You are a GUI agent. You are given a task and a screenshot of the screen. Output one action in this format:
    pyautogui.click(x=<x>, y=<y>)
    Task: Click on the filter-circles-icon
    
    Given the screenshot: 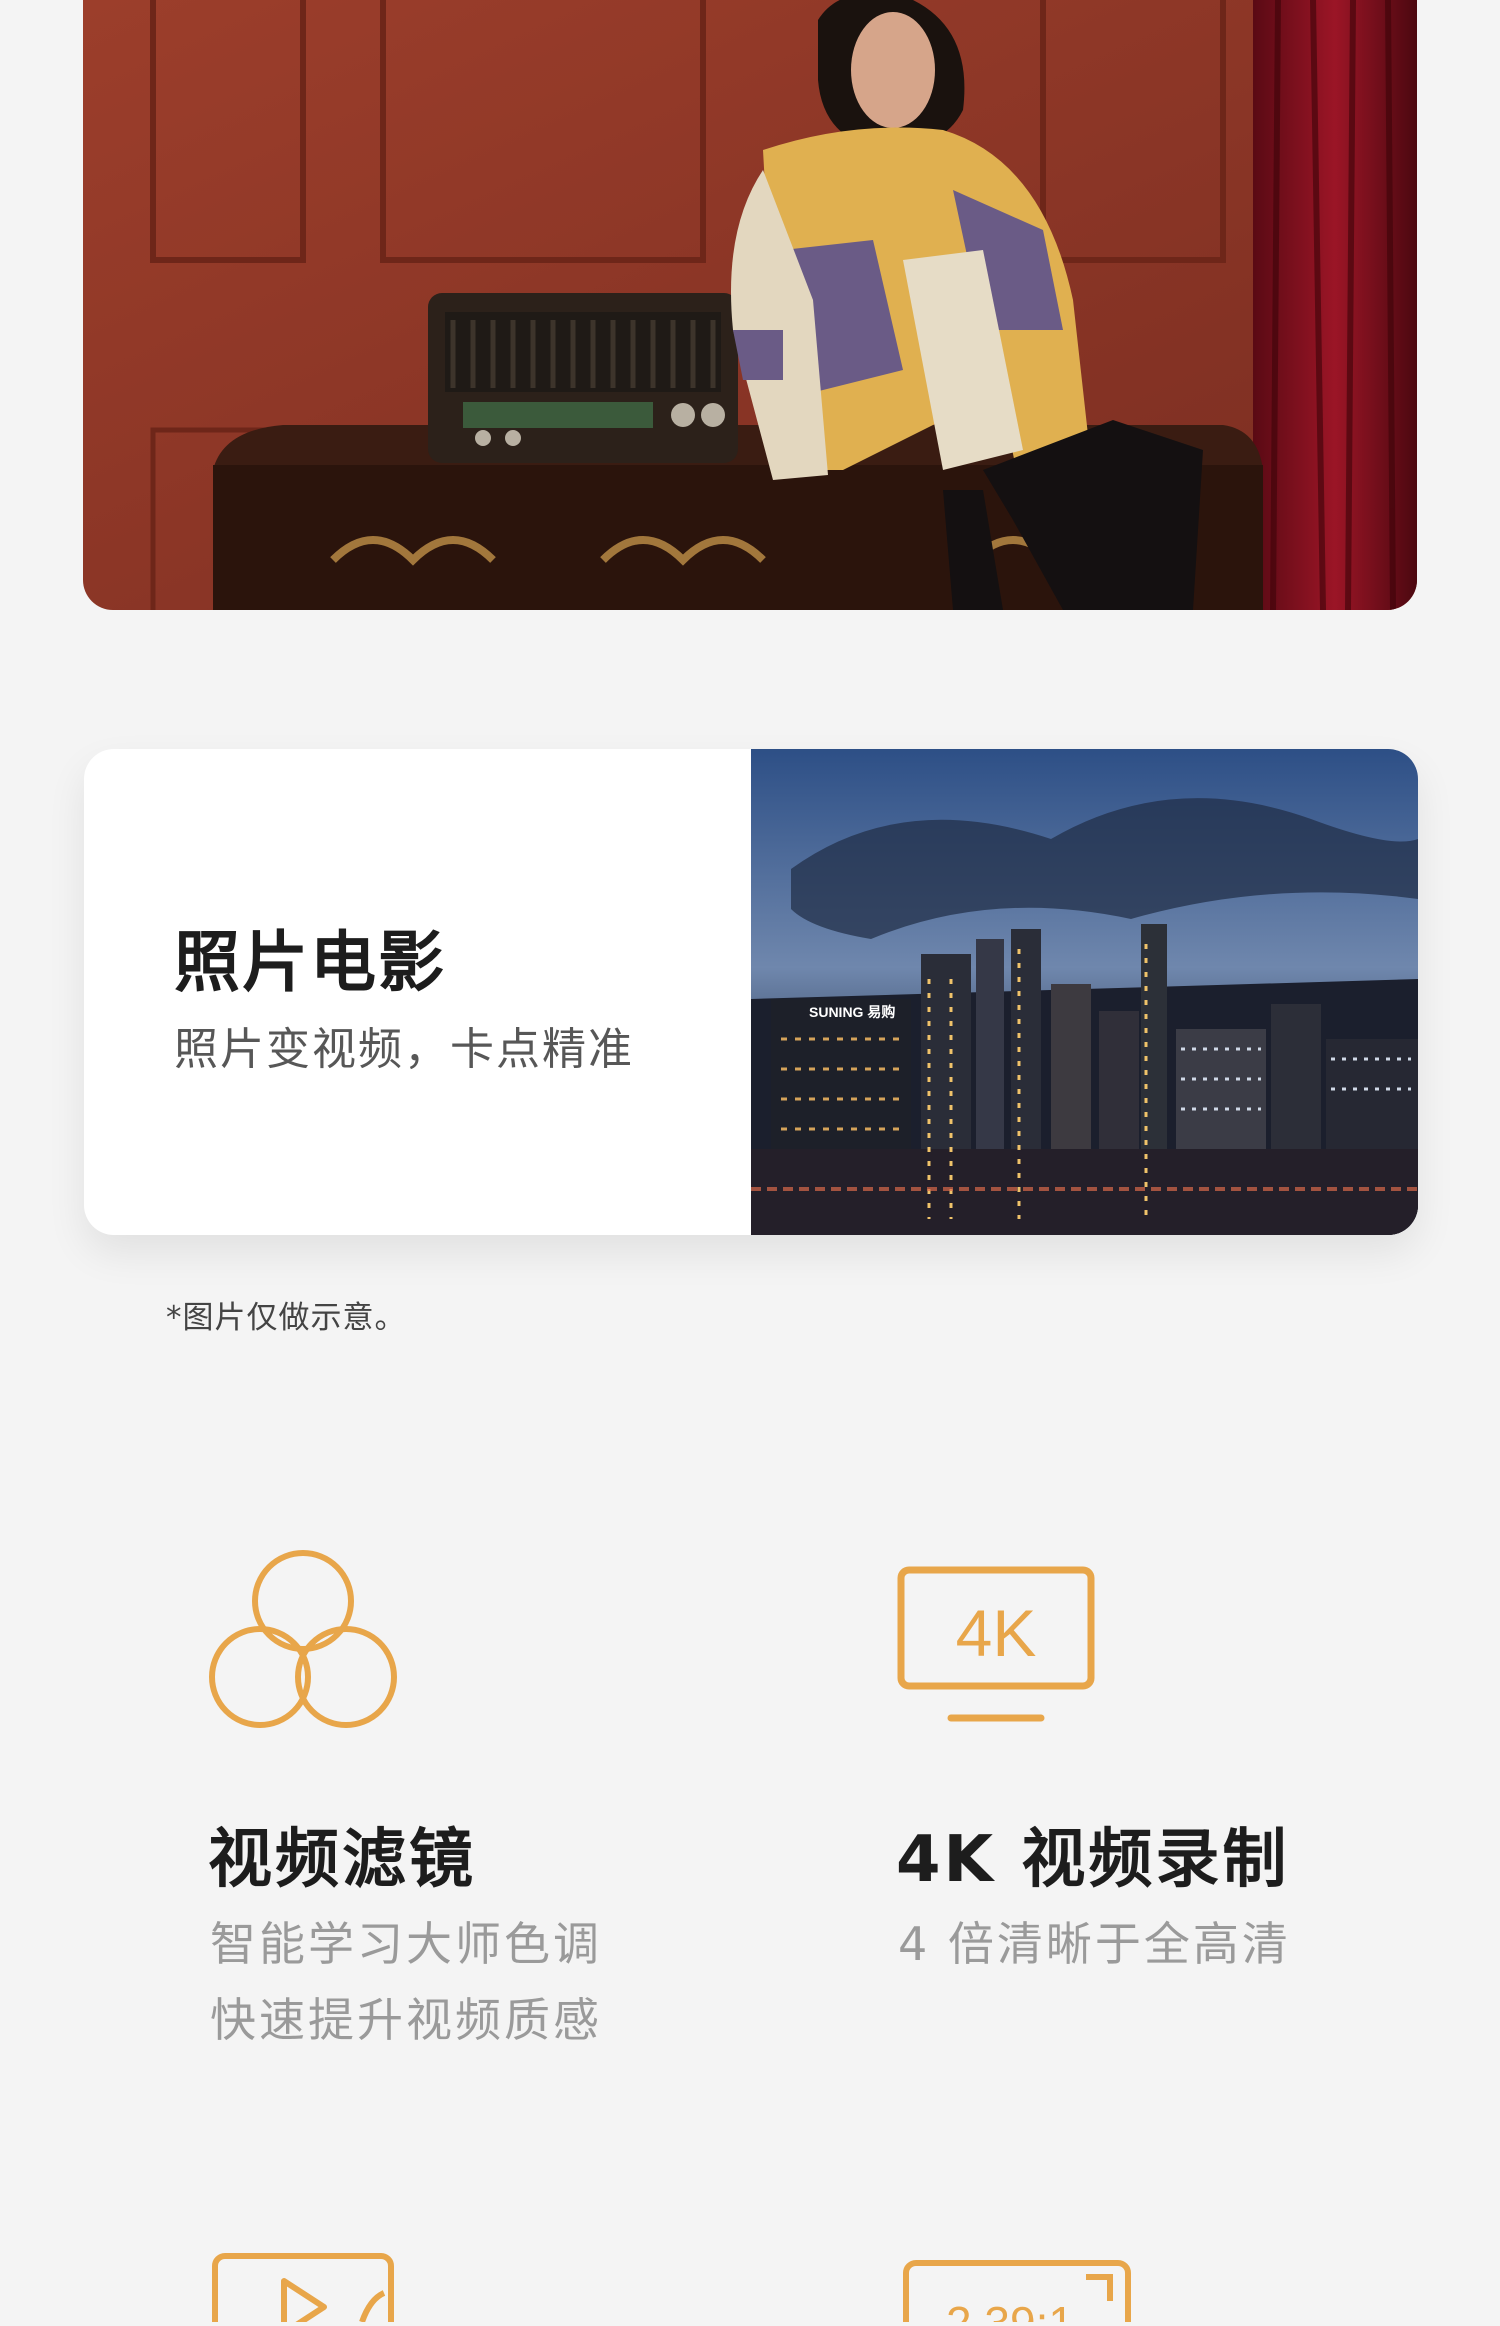 What is the action you would take?
    pyautogui.click(x=303, y=1642)
    